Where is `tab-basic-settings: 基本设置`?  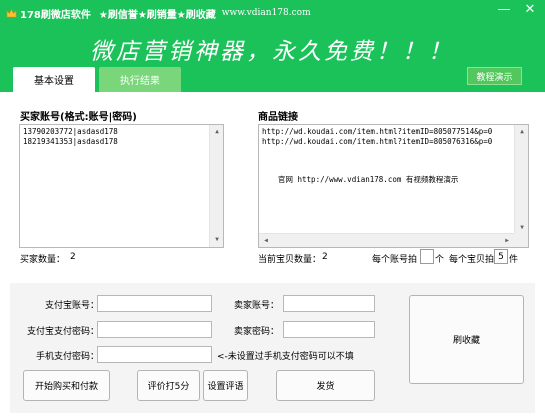
tab-basic-settings: 基本设置 is located at coordinates (54, 79).